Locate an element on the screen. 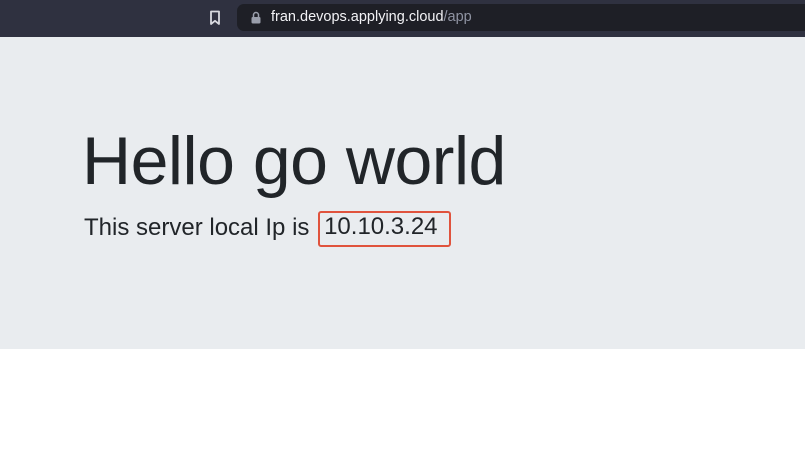  lead-text: This server local Ip is 10.10.3.24 is located at coordinates (267, 229).